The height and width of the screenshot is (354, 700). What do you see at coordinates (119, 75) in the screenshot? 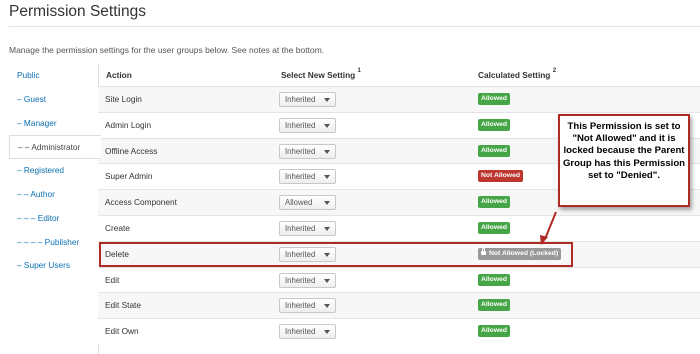
I see `header-action: Action` at bounding box center [119, 75].